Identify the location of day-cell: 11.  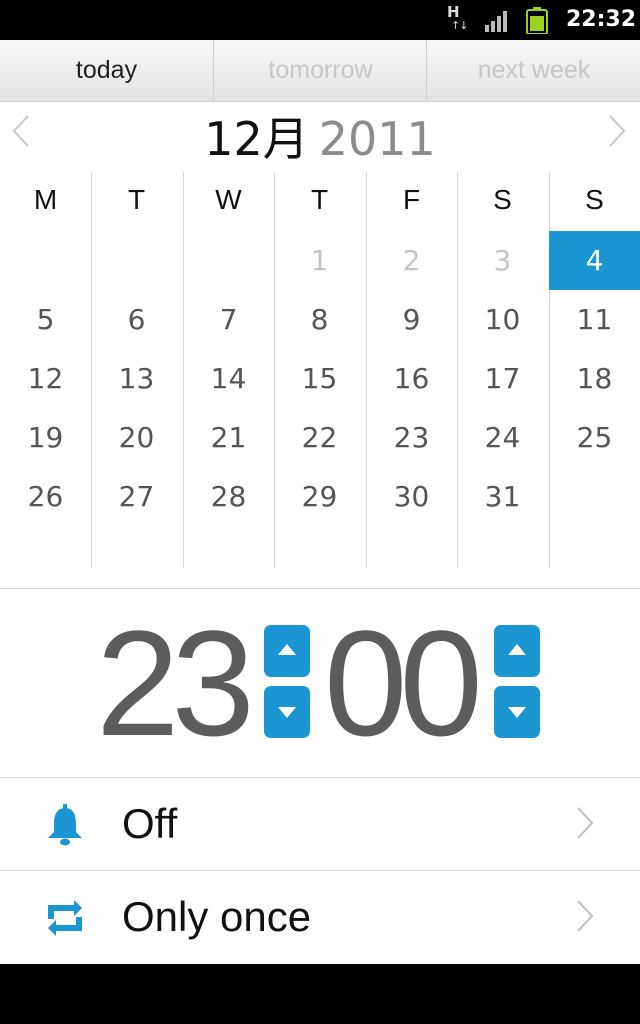
(594, 319).